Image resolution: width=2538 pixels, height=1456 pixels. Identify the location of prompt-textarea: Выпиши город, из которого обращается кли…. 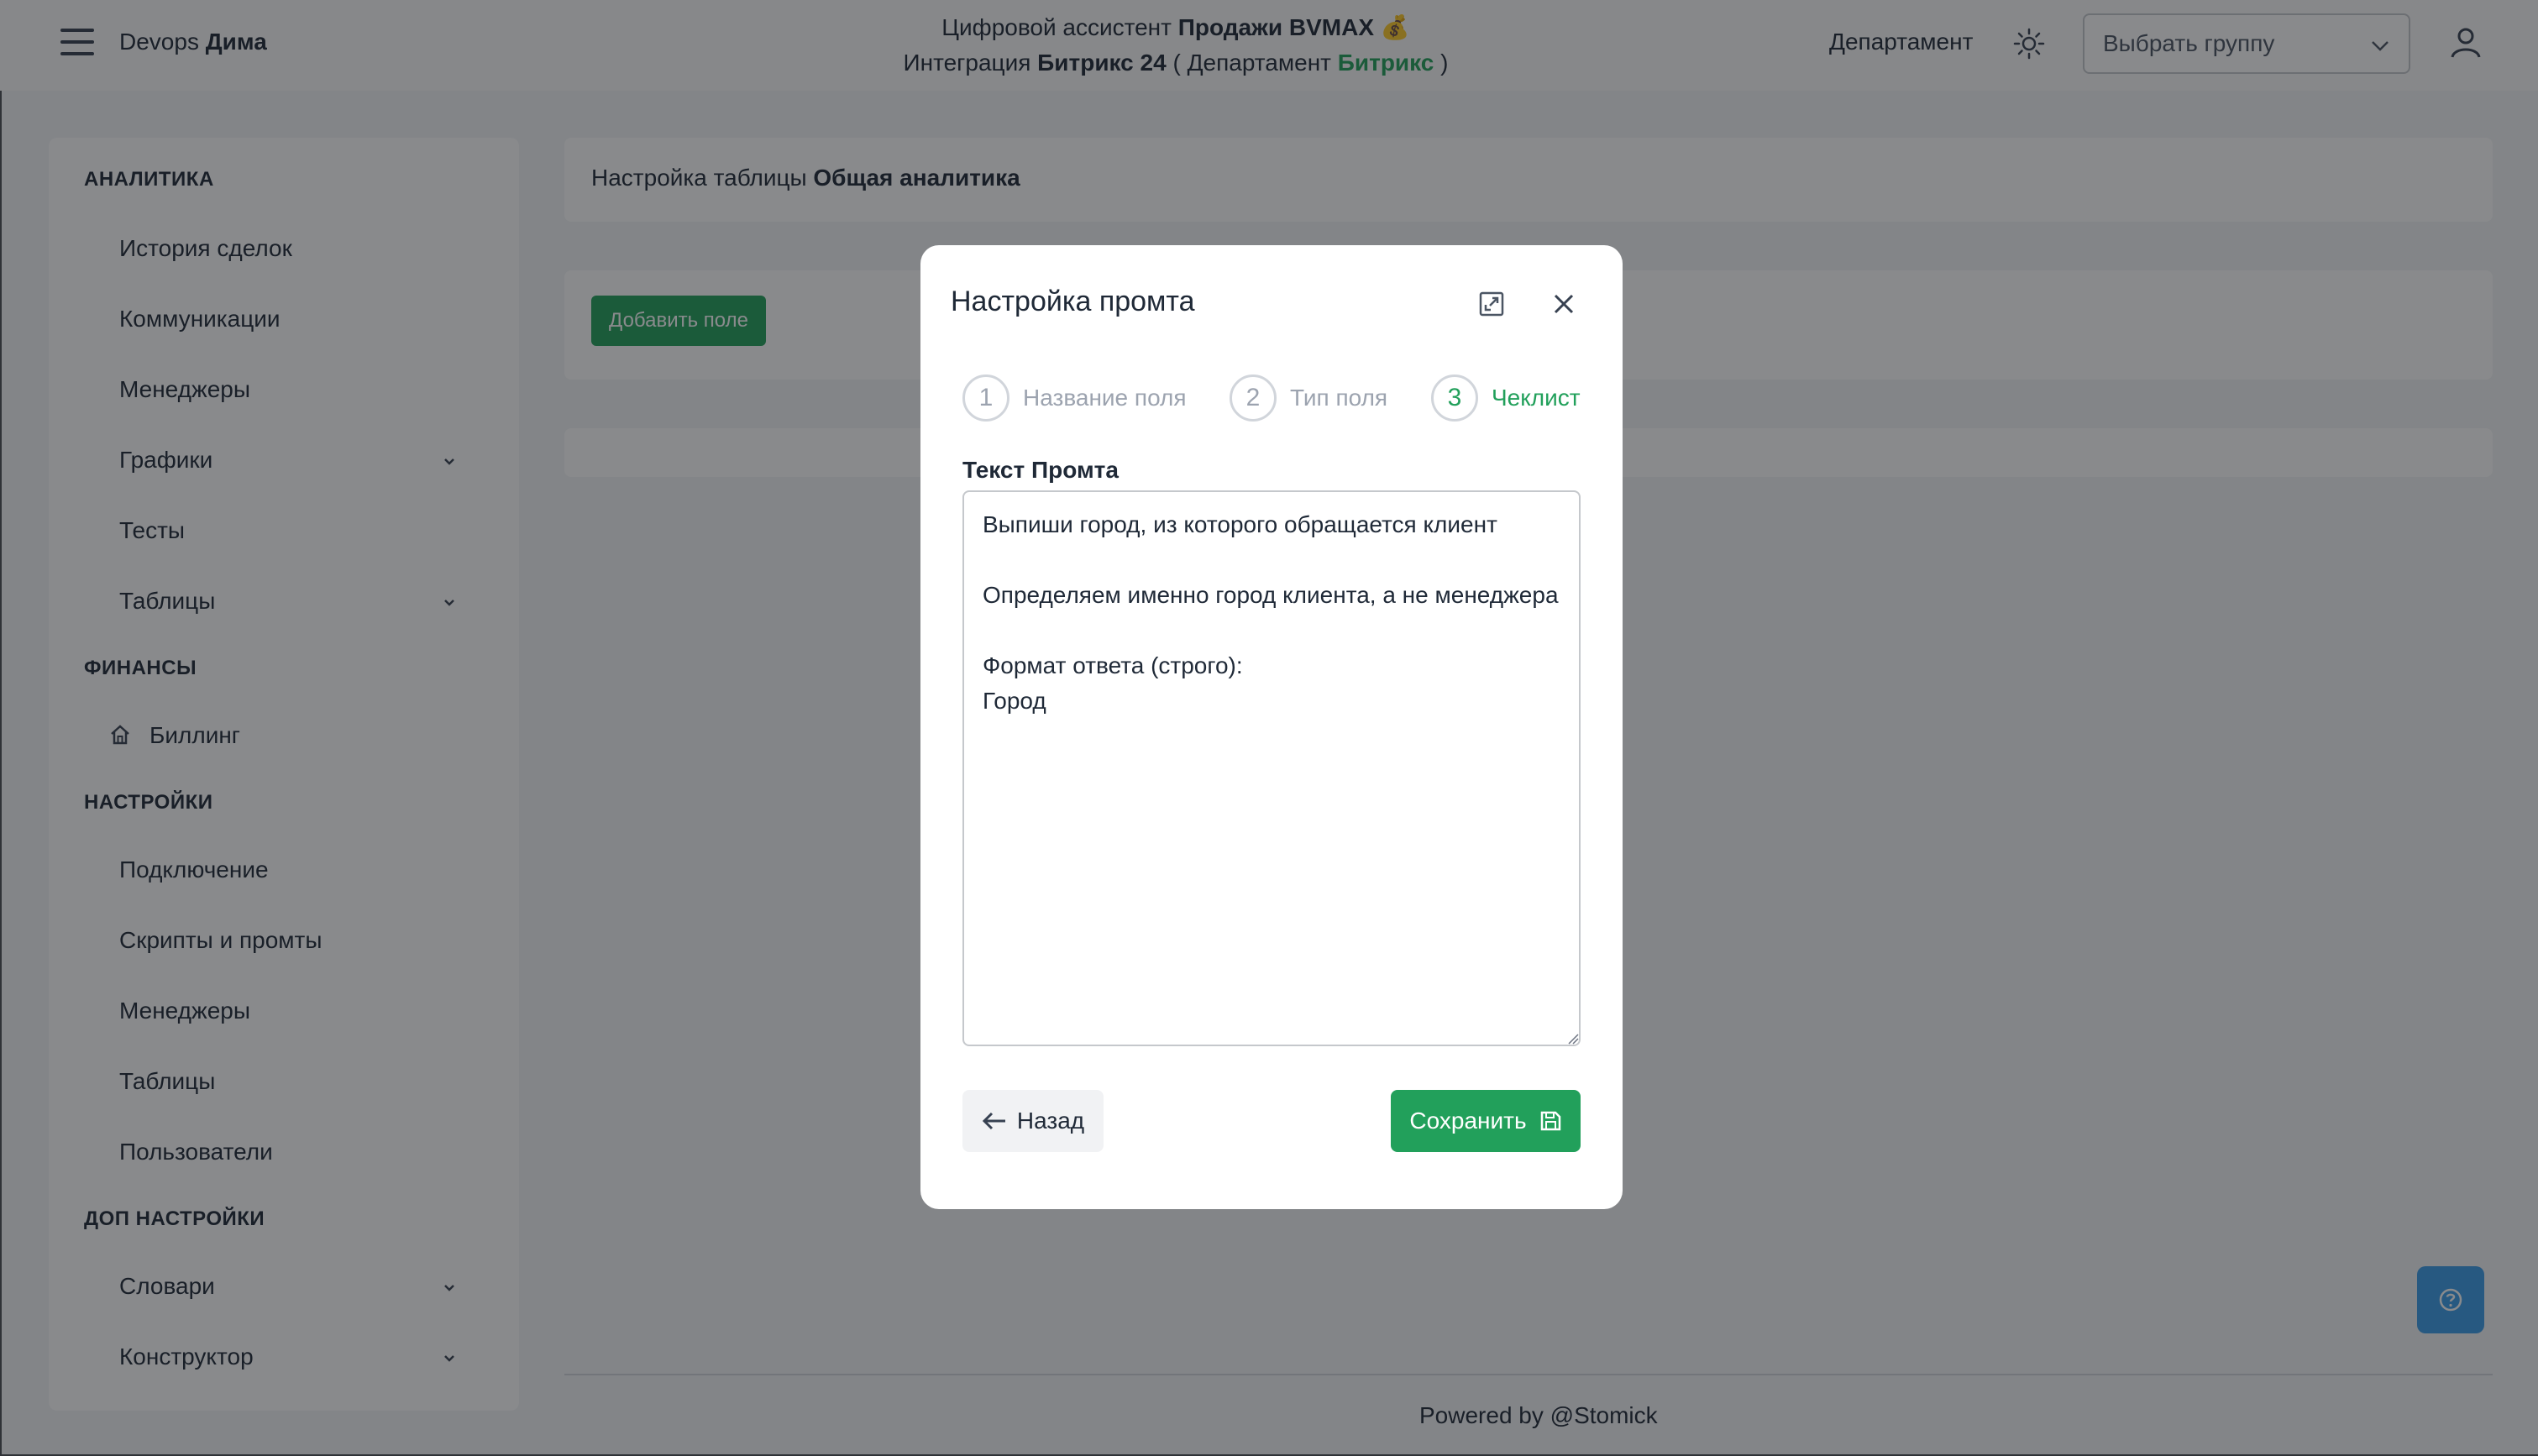
(1271, 768).